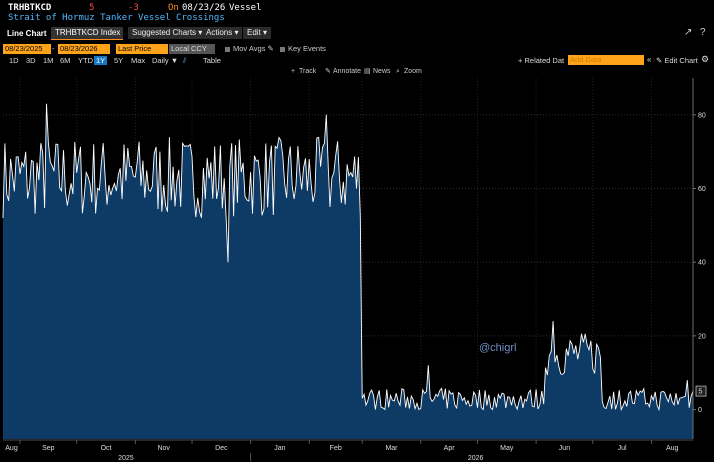  What do you see at coordinates (106, 448) in the screenshot?
I see `x-tick-label: Oct` at bounding box center [106, 448].